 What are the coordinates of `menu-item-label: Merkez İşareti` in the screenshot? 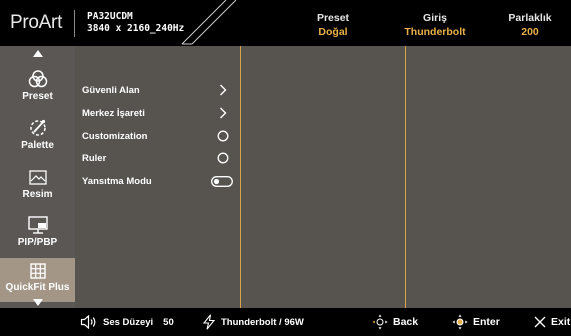 It's located at (113, 113).